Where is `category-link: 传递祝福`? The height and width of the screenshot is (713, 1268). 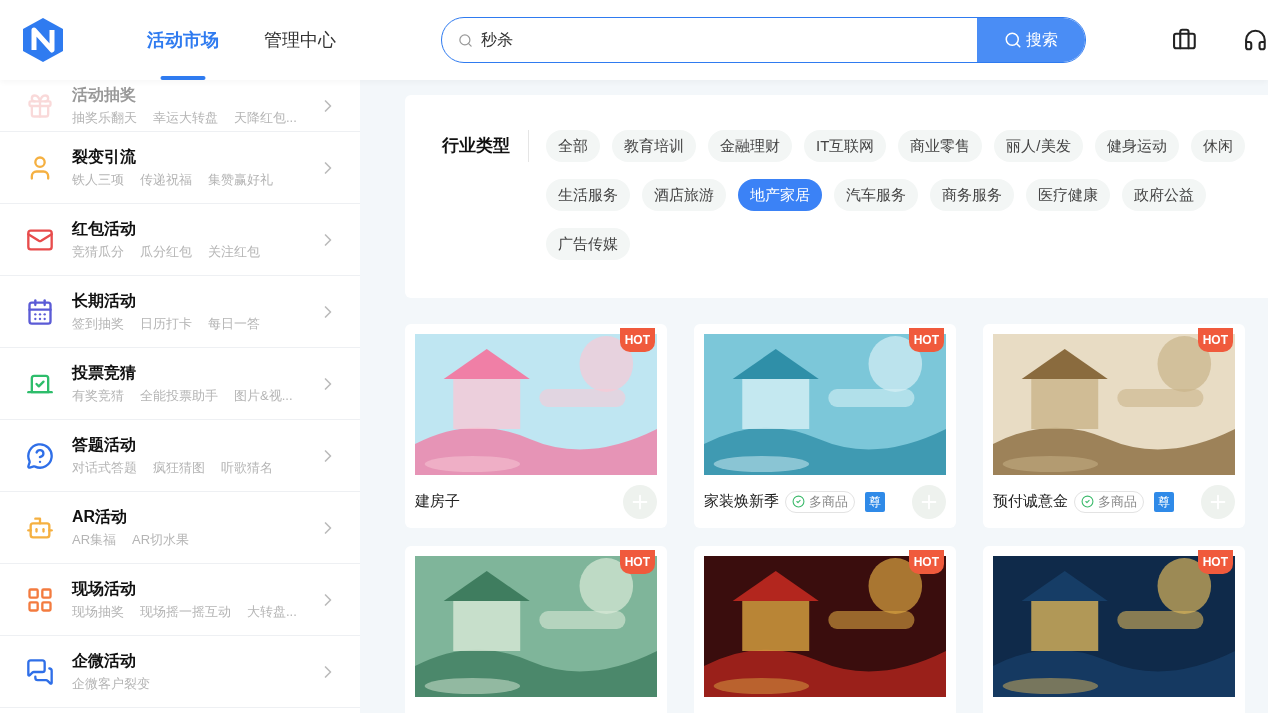 category-link: 传递祝福 is located at coordinates (166, 179).